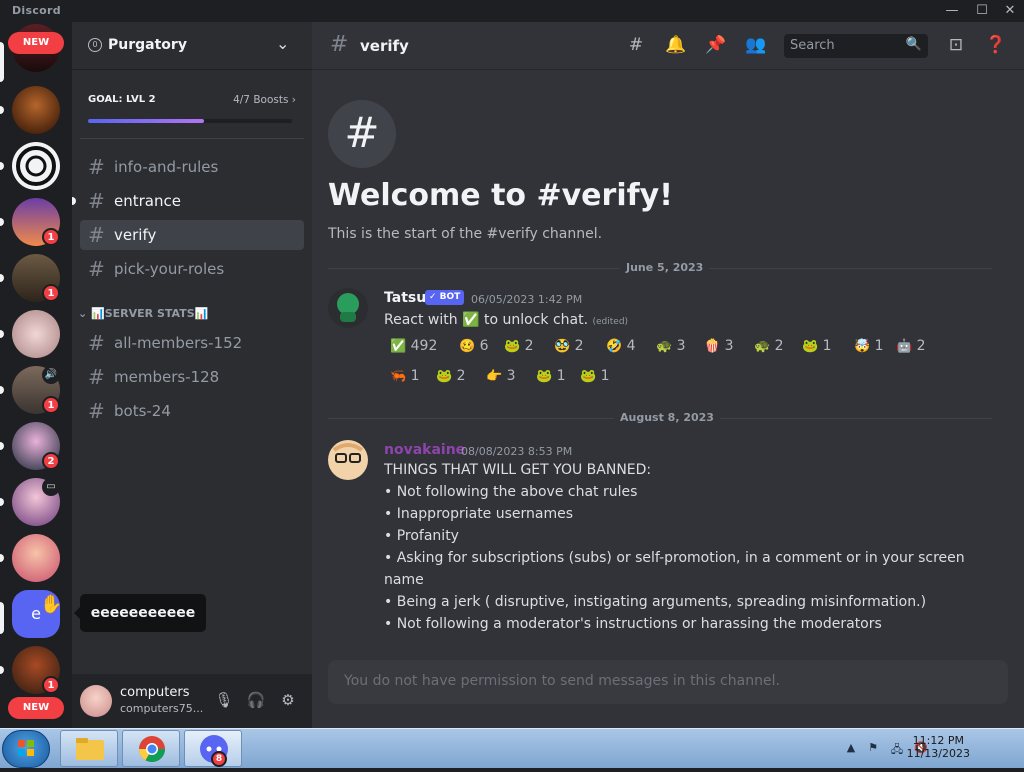  I want to click on reaction-emoji-icon: 🐸, so click(444, 376).